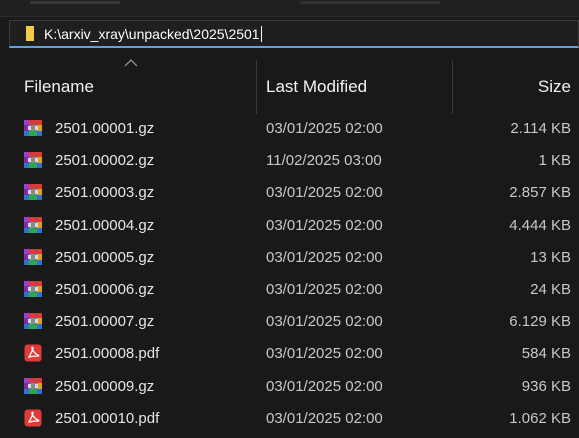 The height and width of the screenshot is (438, 579). I want to click on file-row: 2501.00008.pdf 03/01/2025 02:00 584 KB, so click(289, 355).